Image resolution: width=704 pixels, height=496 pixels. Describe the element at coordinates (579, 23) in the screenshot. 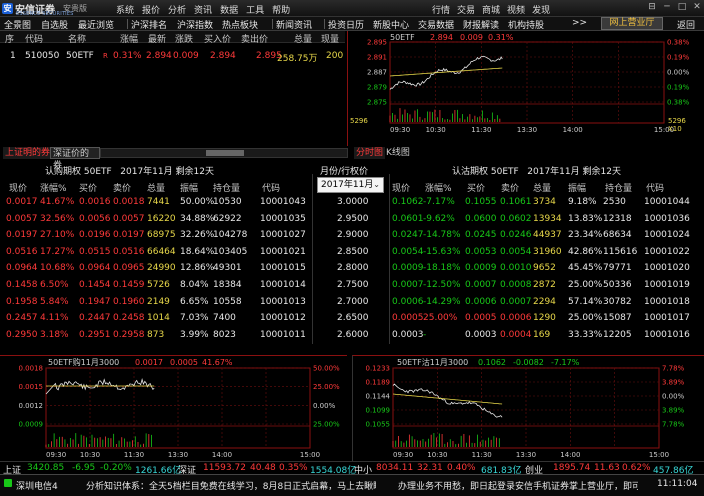

I see `more-button: >>` at that location.